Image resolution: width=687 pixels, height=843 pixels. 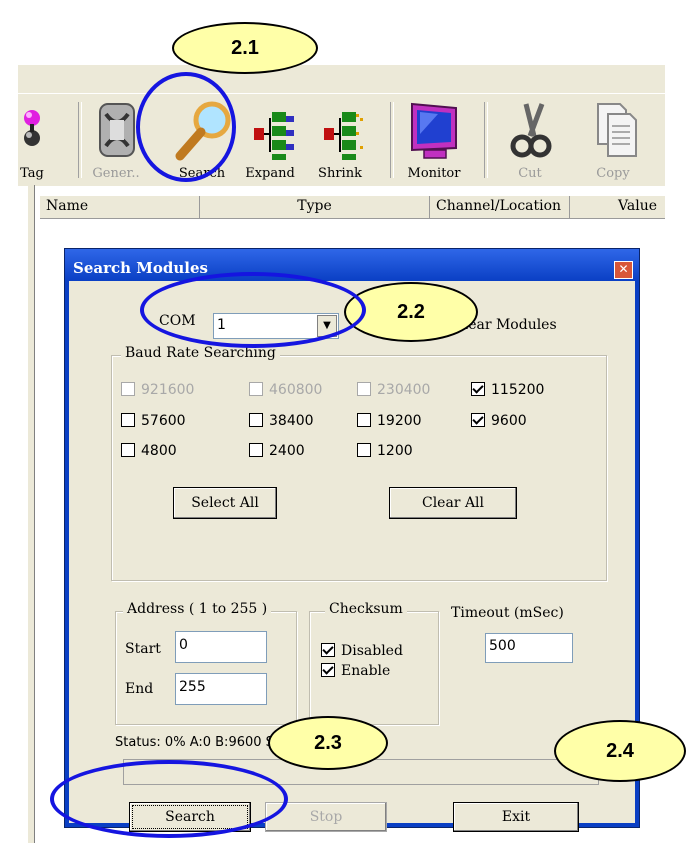 I want to click on baud-9600-checkbox: 9600, so click(x=499, y=421).